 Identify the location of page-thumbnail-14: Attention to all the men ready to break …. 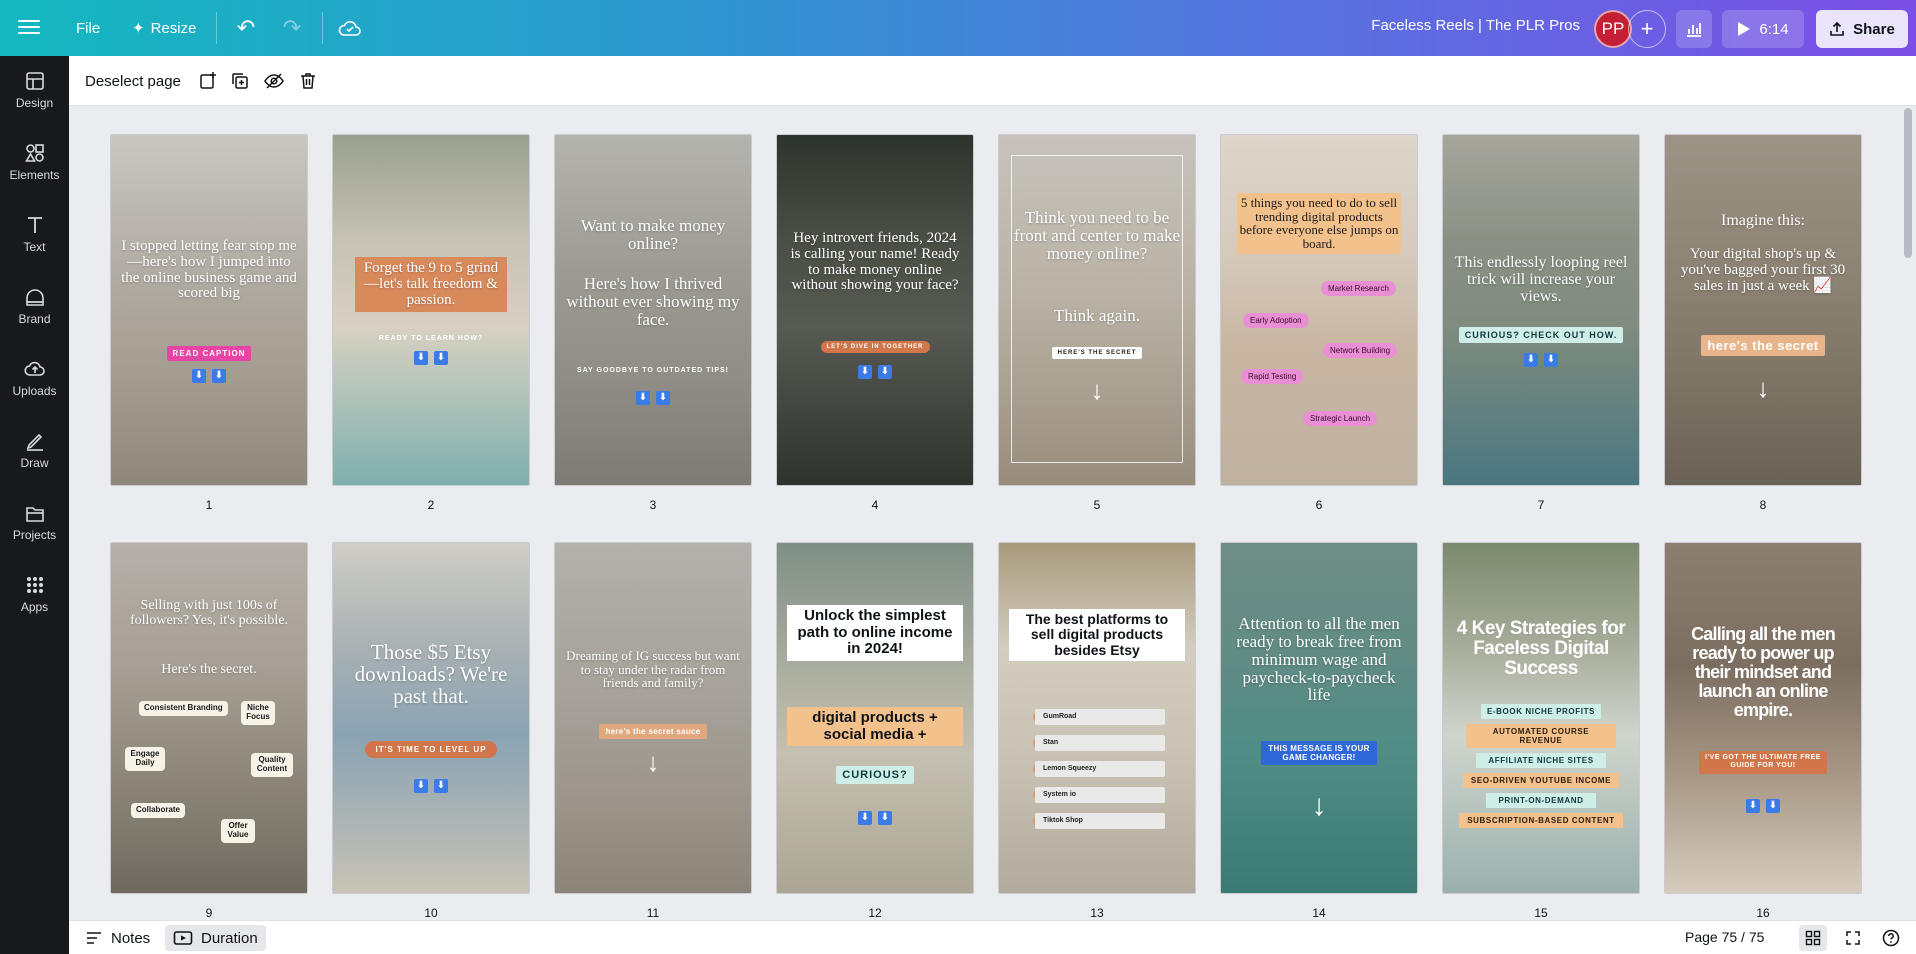
(1319, 718).